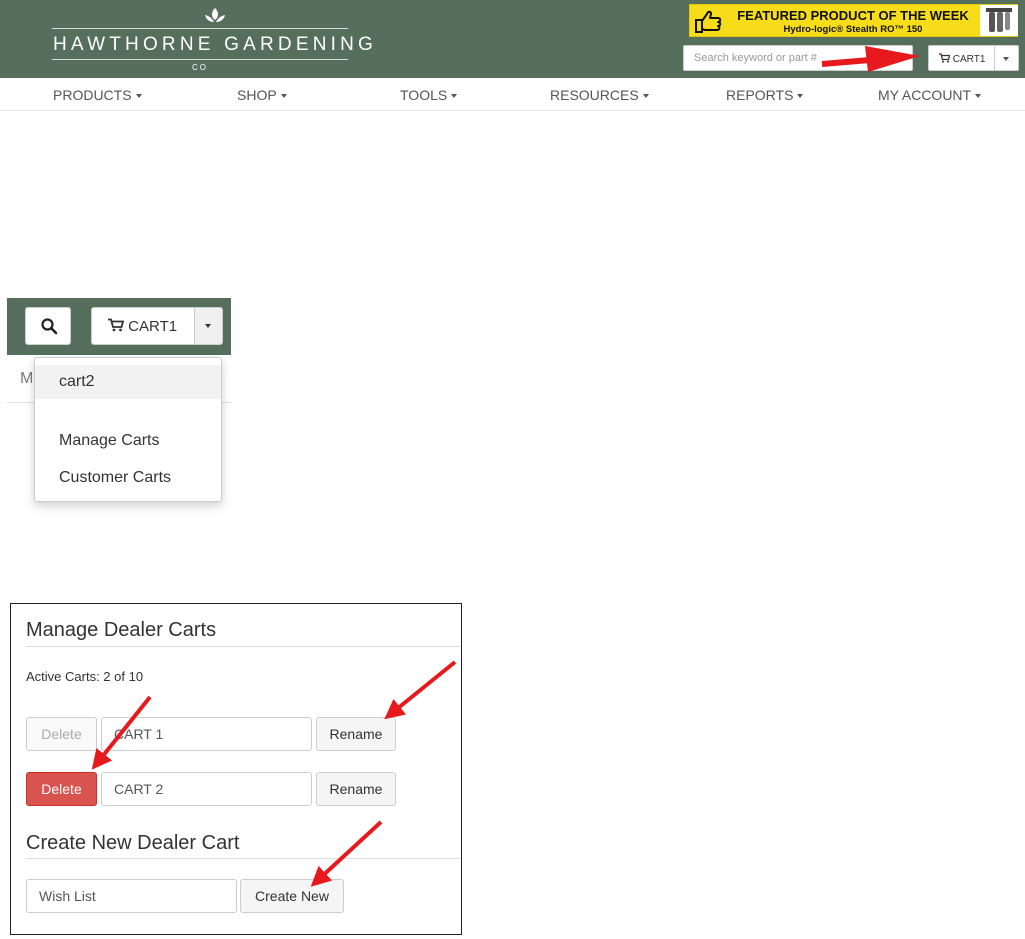  I want to click on dropdown-item-cart2: cart2, so click(128, 382).